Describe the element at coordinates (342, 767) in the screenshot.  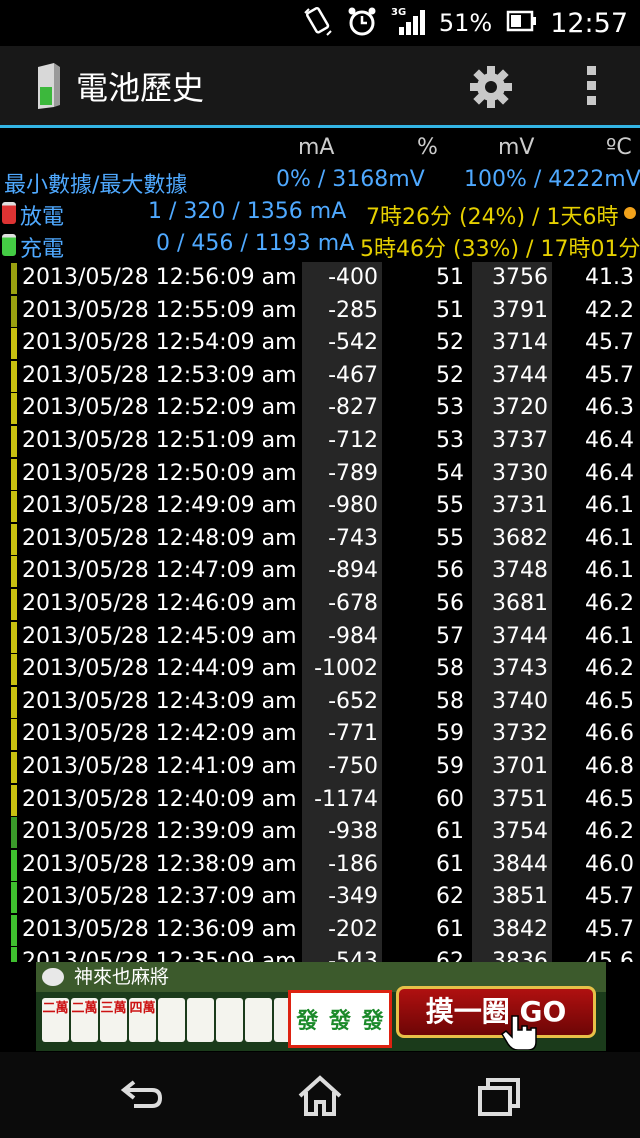
I see `row-current-ma: -750` at that location.